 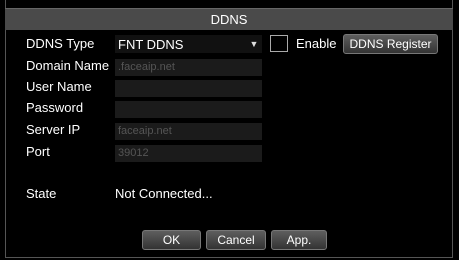 What do you see at coordinates (188, 67) in the screenshot?
I see `domain-name-field: .faceaip.net` at bounding box center [188, 67].